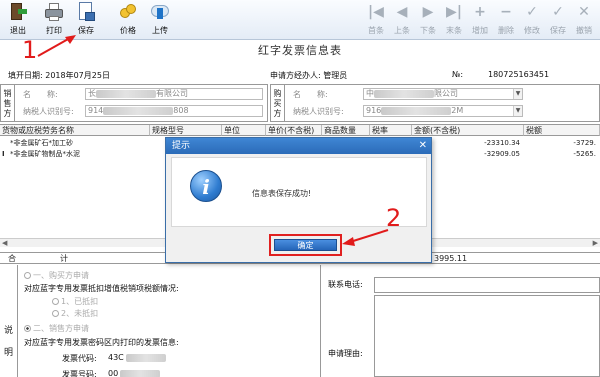 The image size is (600, 377). Describe the element at coordinates (318, 111) in the screenshot. I see `buyer-tax-label: 纳税人识别号:` at that location.